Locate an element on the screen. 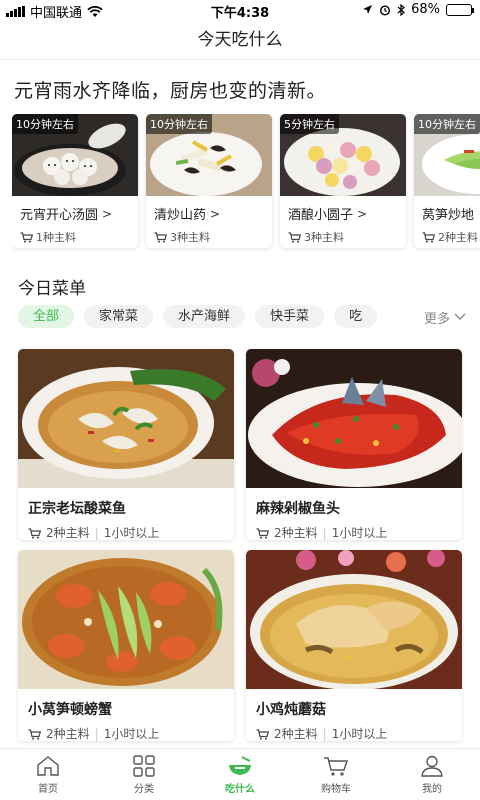 The image size is (480, 800). tab-what-to-eat: 吃什么 is located at coordinates (240, 774).